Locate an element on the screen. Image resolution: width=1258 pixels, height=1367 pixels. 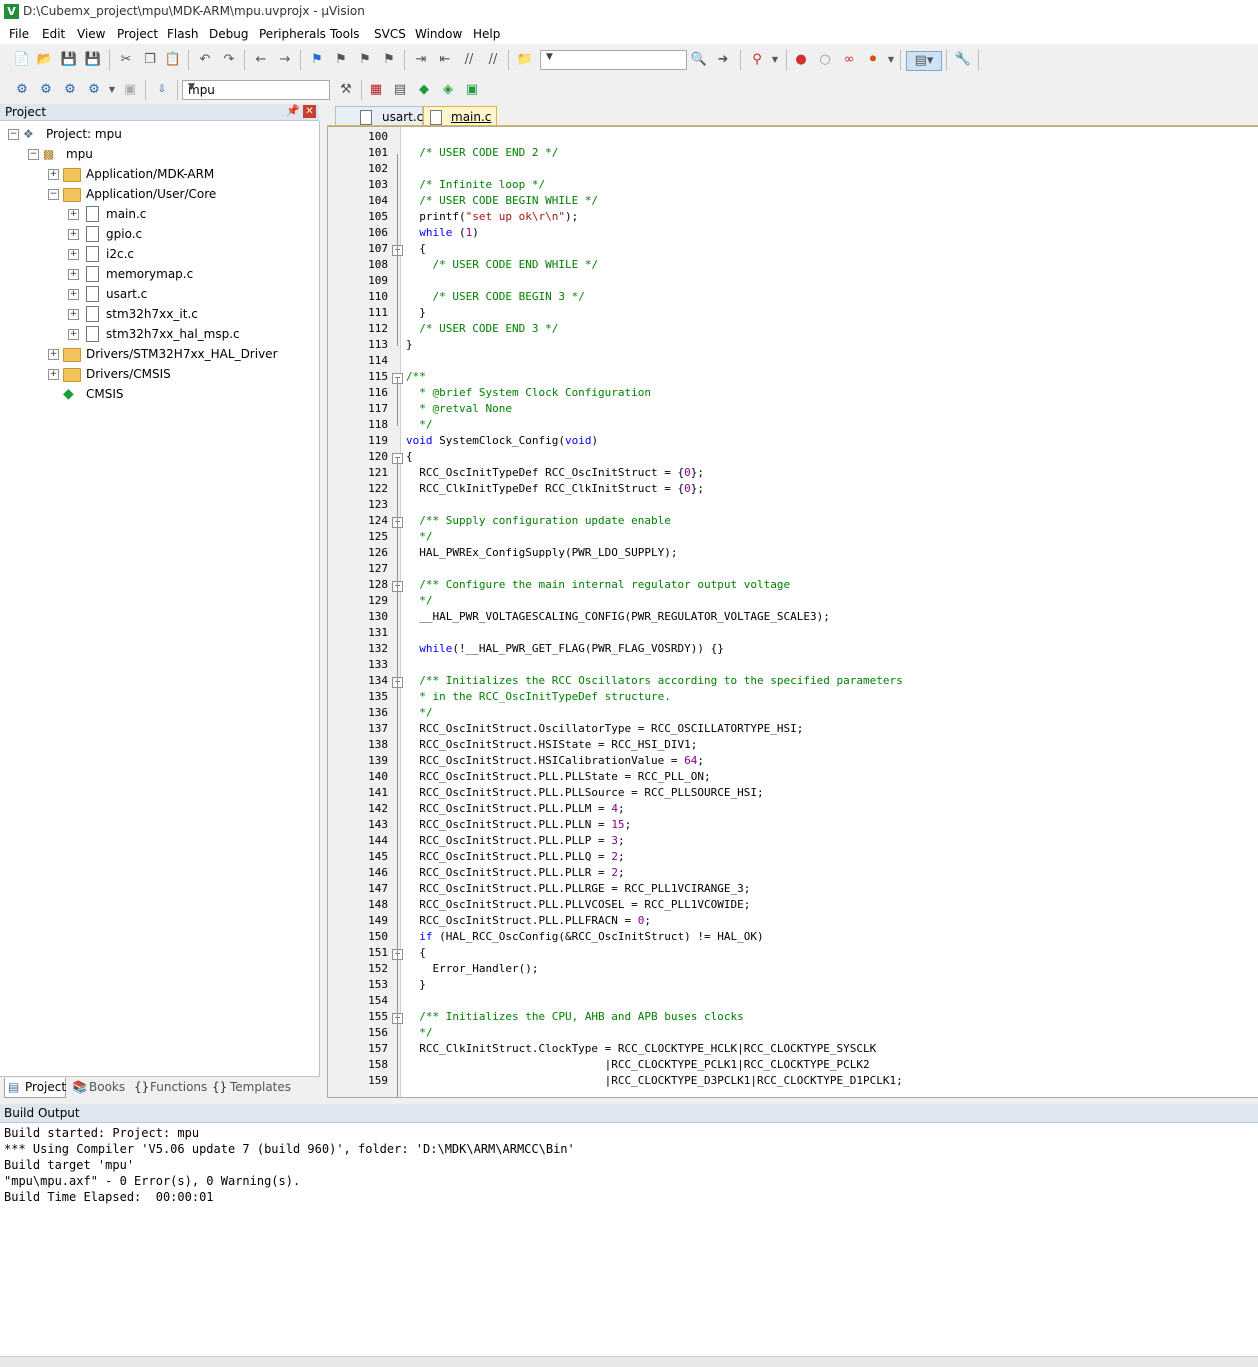
close-icon: ✕ is located at coordinates (309, 111).